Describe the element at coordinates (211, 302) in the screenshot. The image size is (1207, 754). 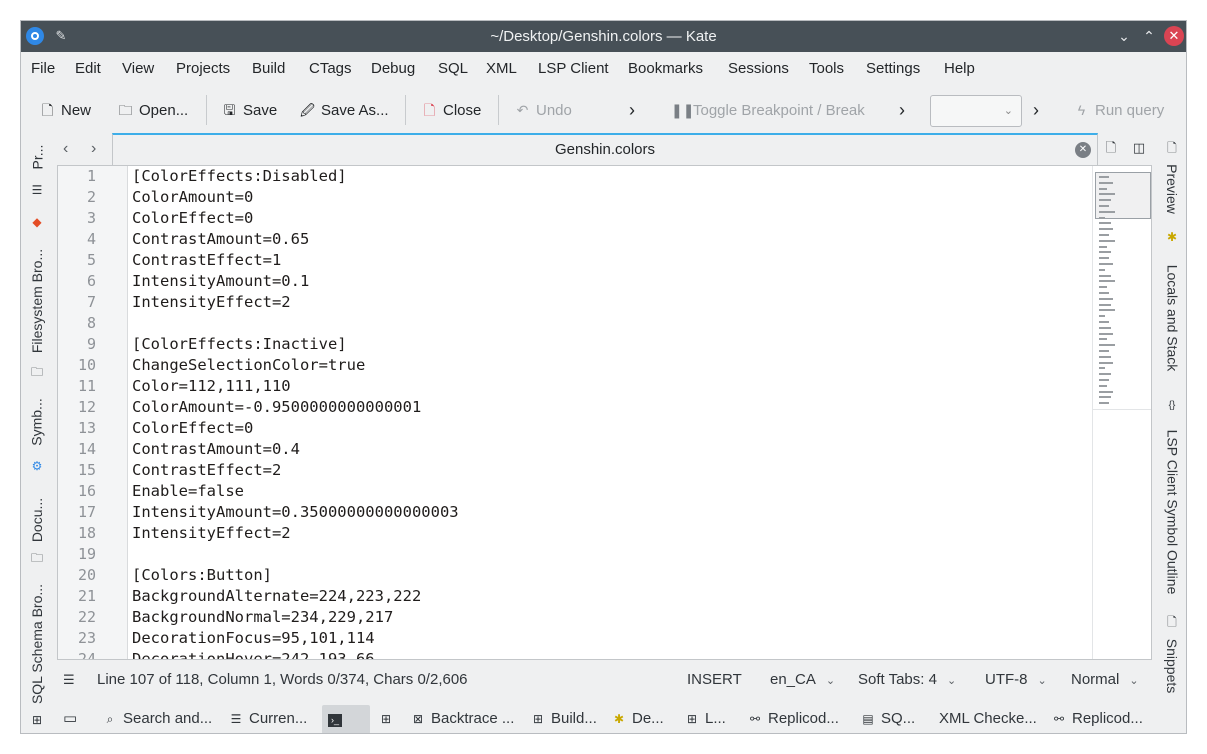
I see `line-text: IntensityEffect=2` at that location.